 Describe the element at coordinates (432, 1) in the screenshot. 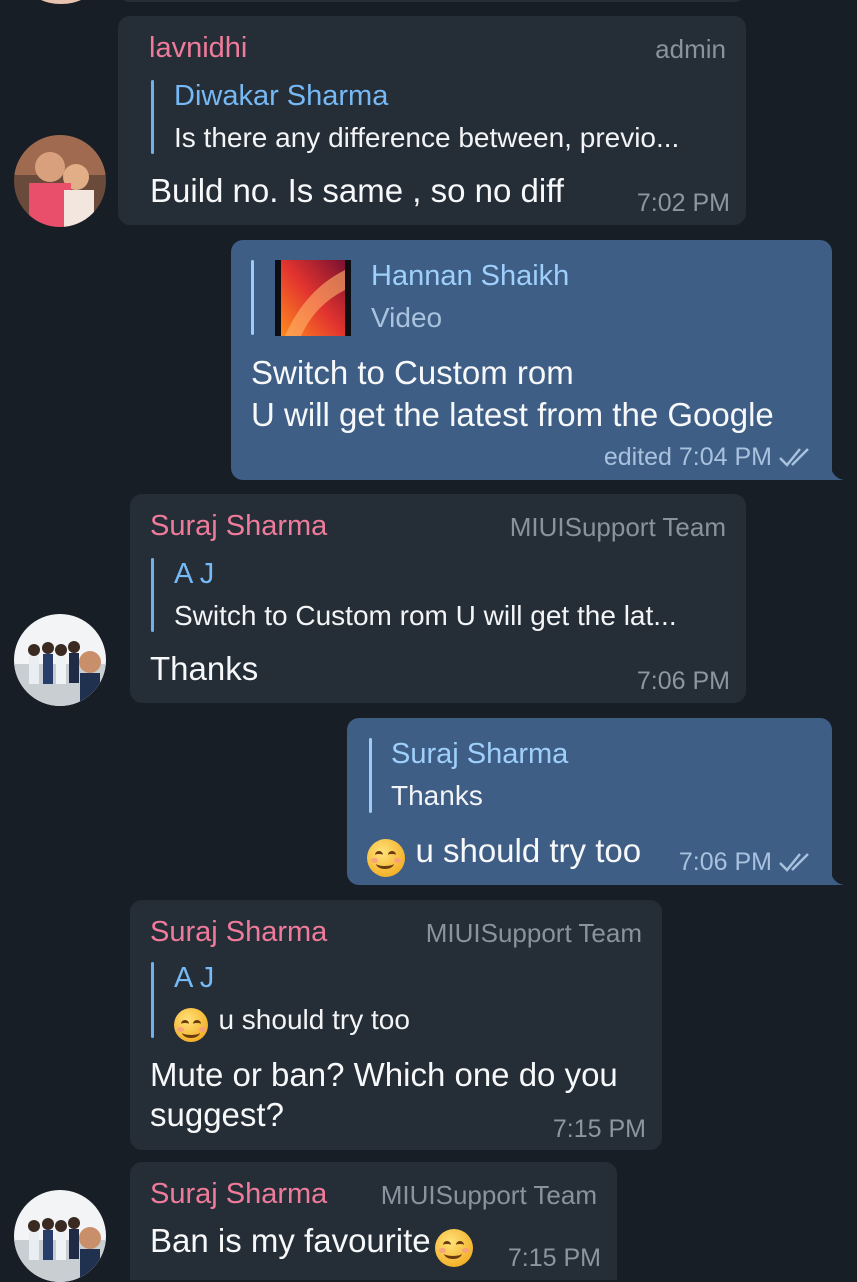

I see `previous-bubble-edge` at that location.